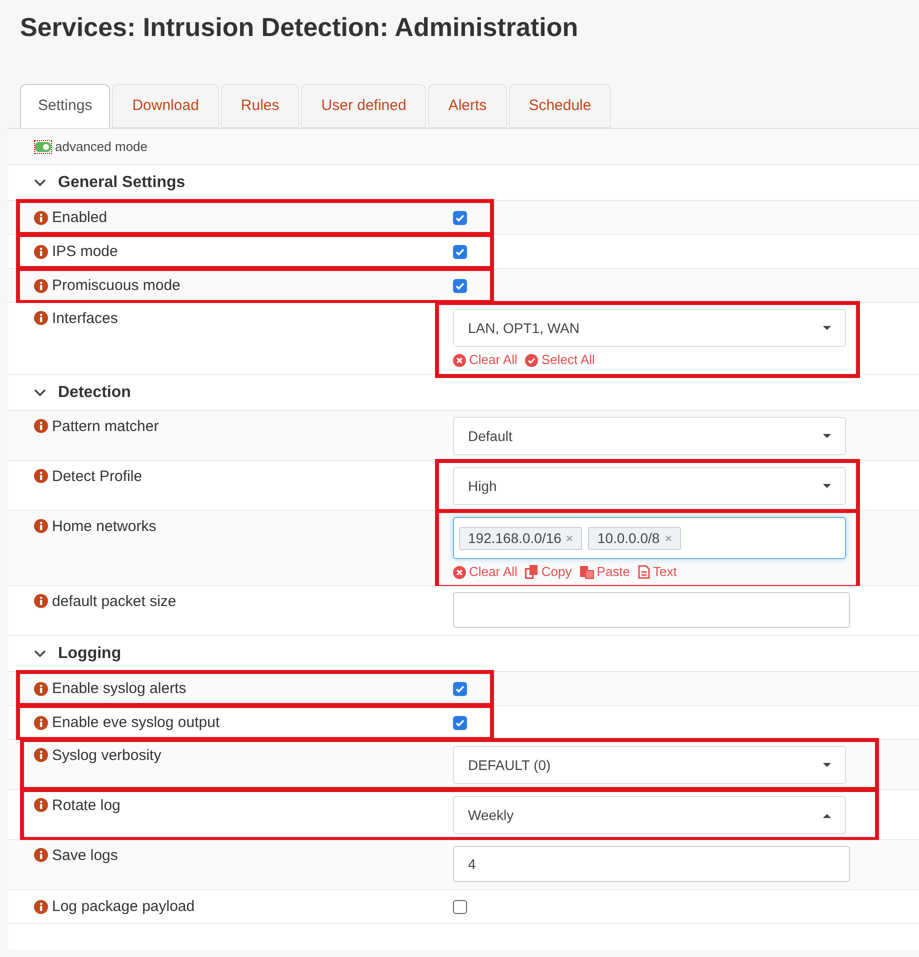 The height and width of the screenshot is (957, 919). I want to click on field-label: Promiscuous mode, so click(116, 286).